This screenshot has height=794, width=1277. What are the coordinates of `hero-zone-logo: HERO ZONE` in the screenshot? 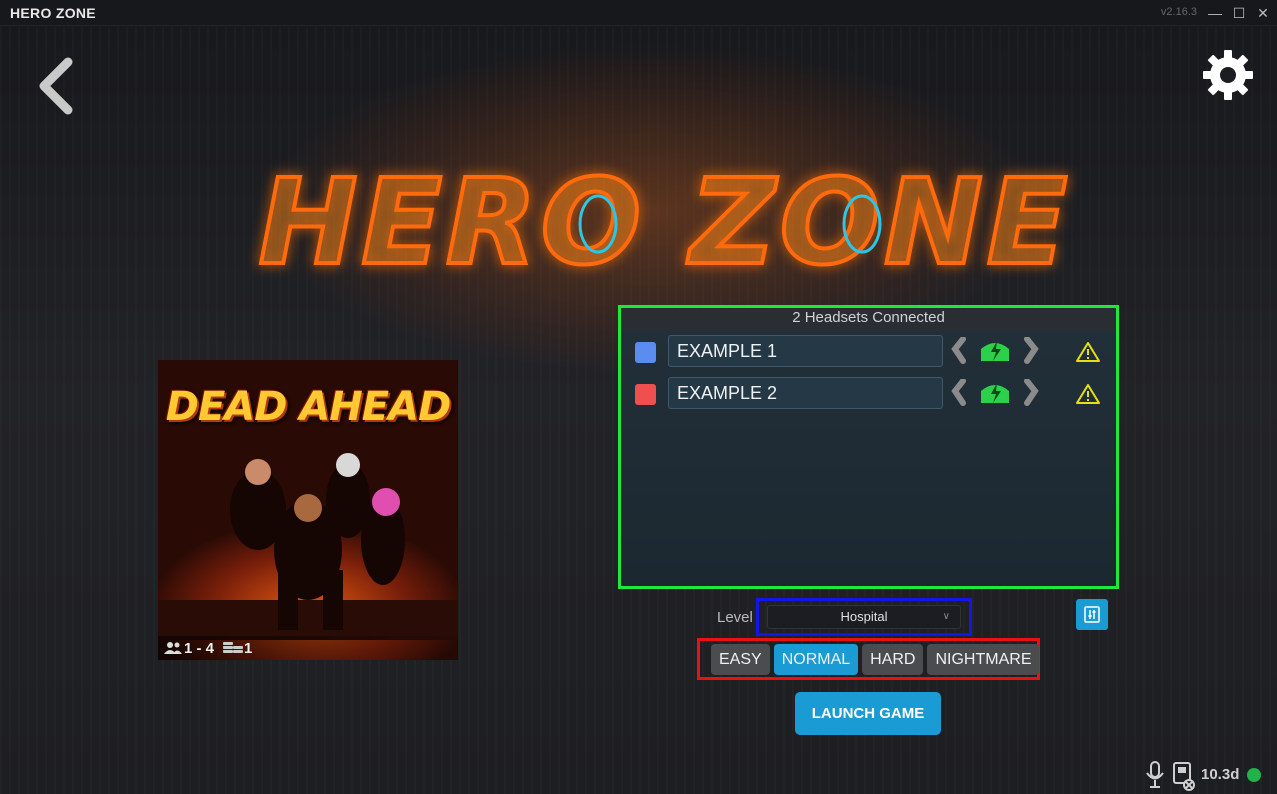 It's located at (664, 222).